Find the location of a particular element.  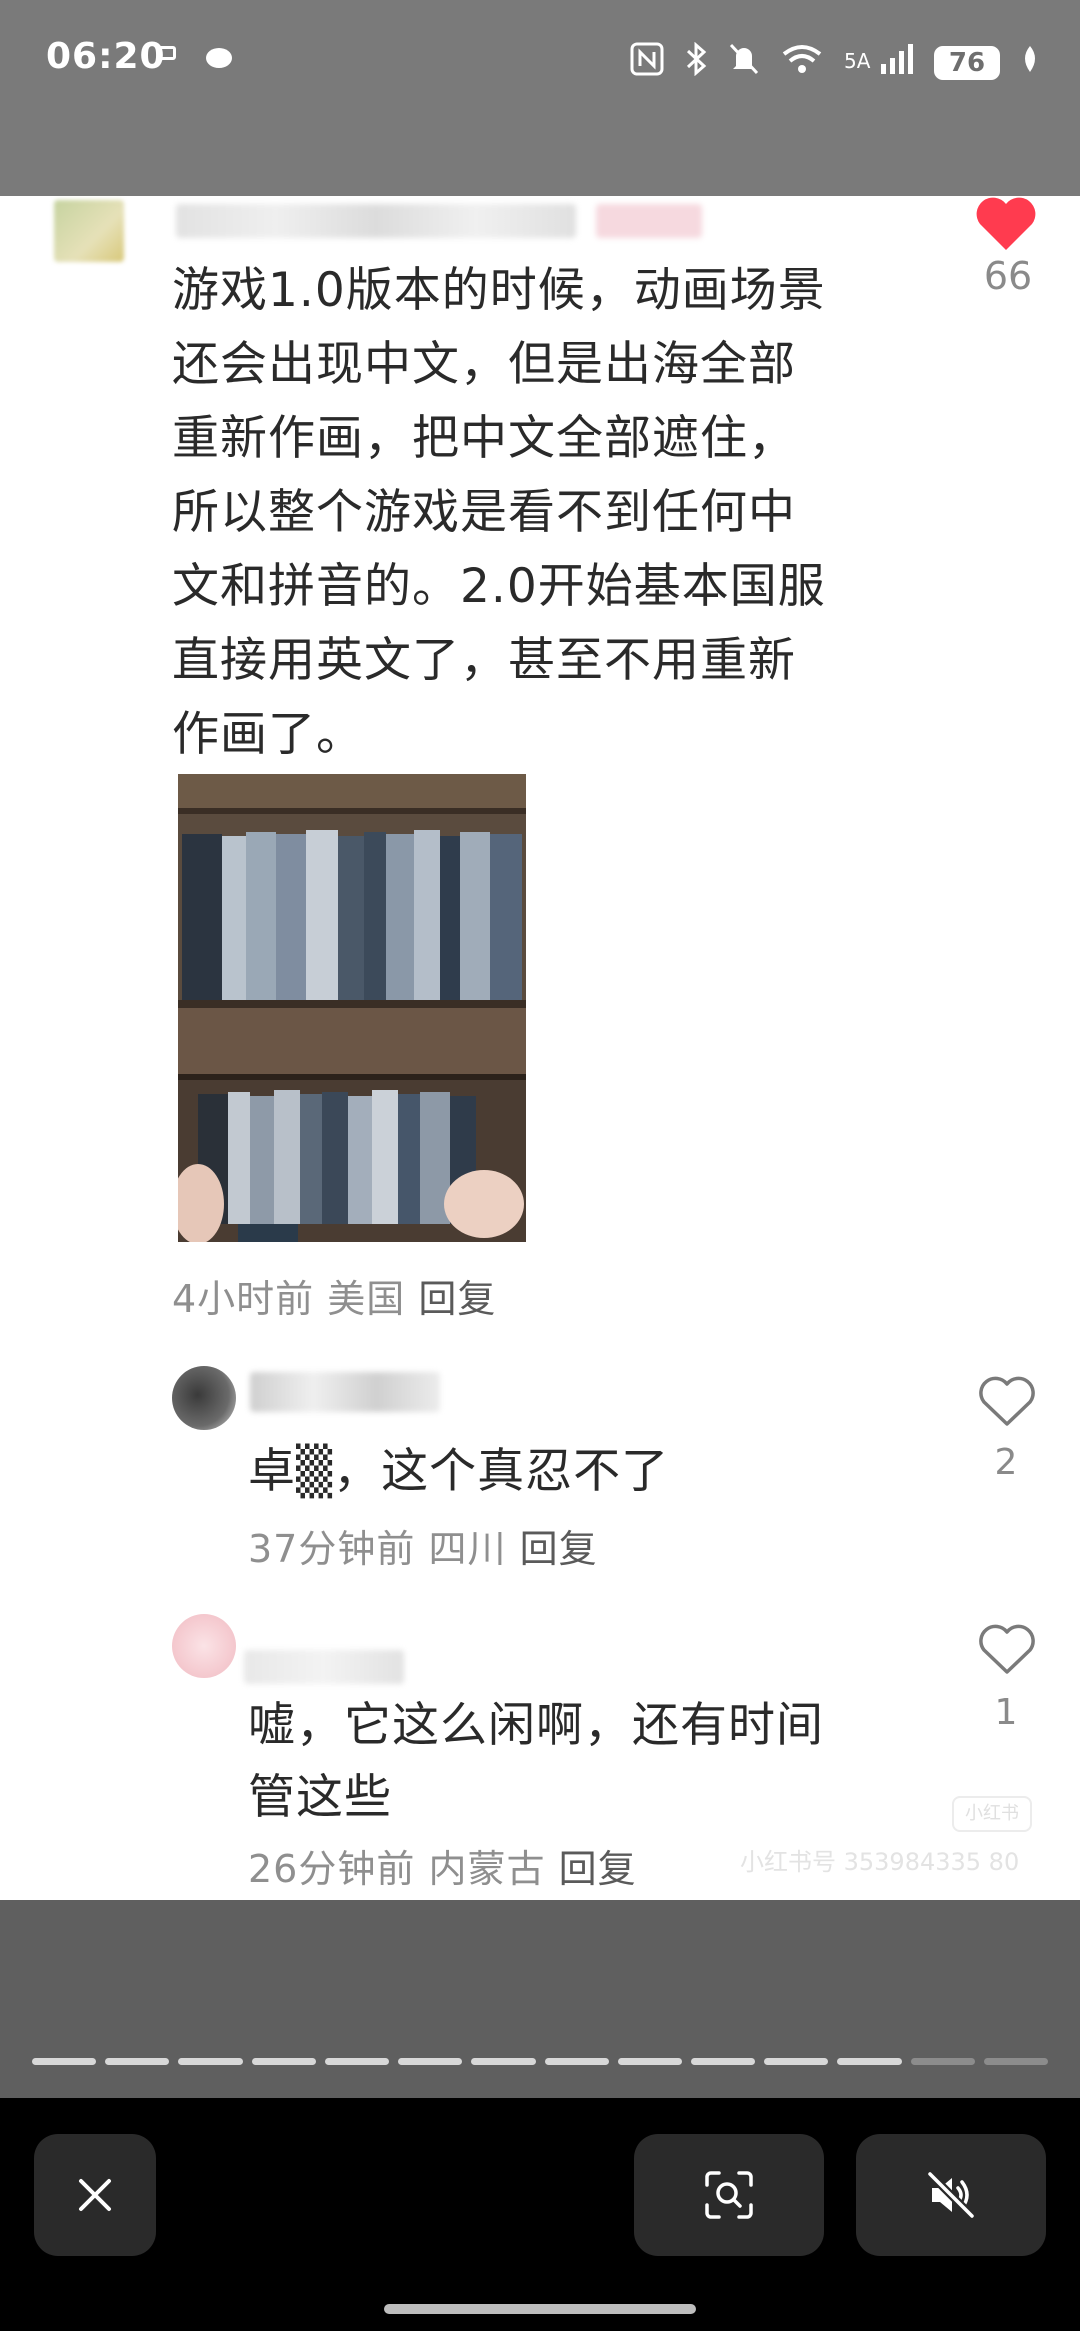

mute-button is located at coordinates (951, 2195).